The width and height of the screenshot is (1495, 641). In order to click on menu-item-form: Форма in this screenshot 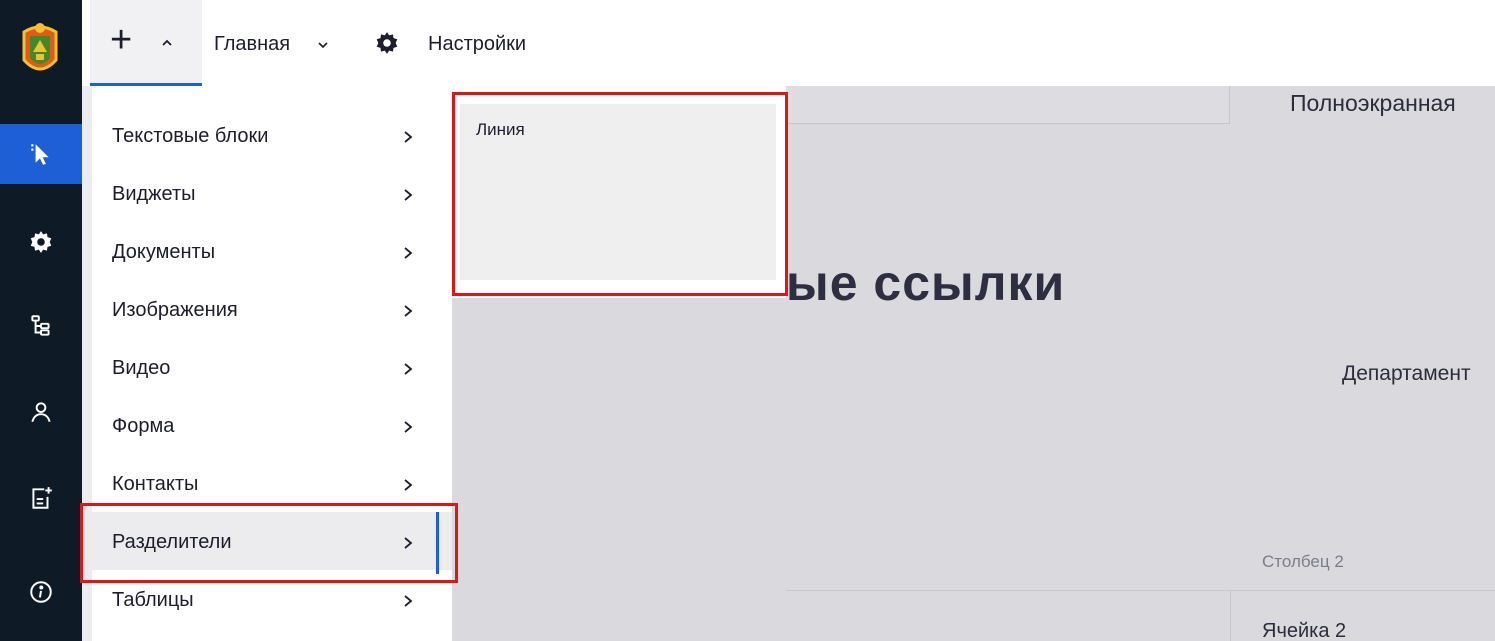, I will do `click(272, 425)`.